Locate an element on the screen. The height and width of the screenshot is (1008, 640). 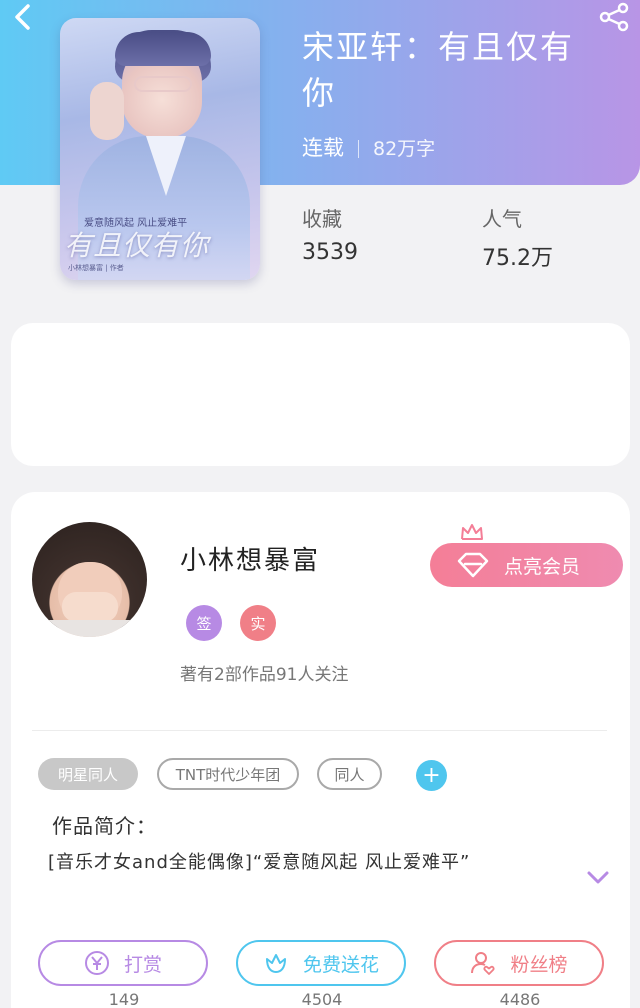
serial-status: 连载 is located at coordinates (323, 148).